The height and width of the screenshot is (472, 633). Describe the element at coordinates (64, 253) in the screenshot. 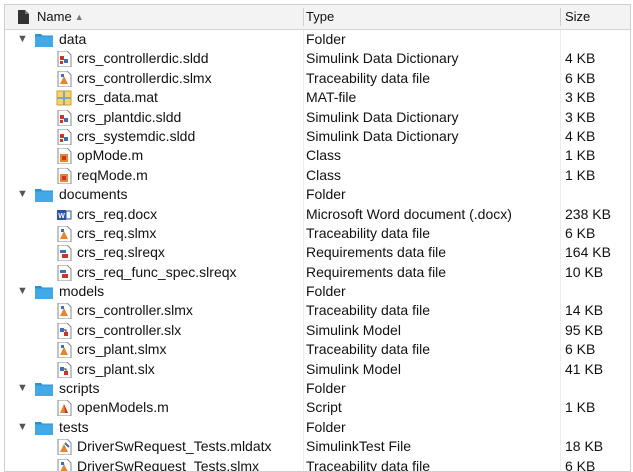

I see `slreqx-icon` at that location.